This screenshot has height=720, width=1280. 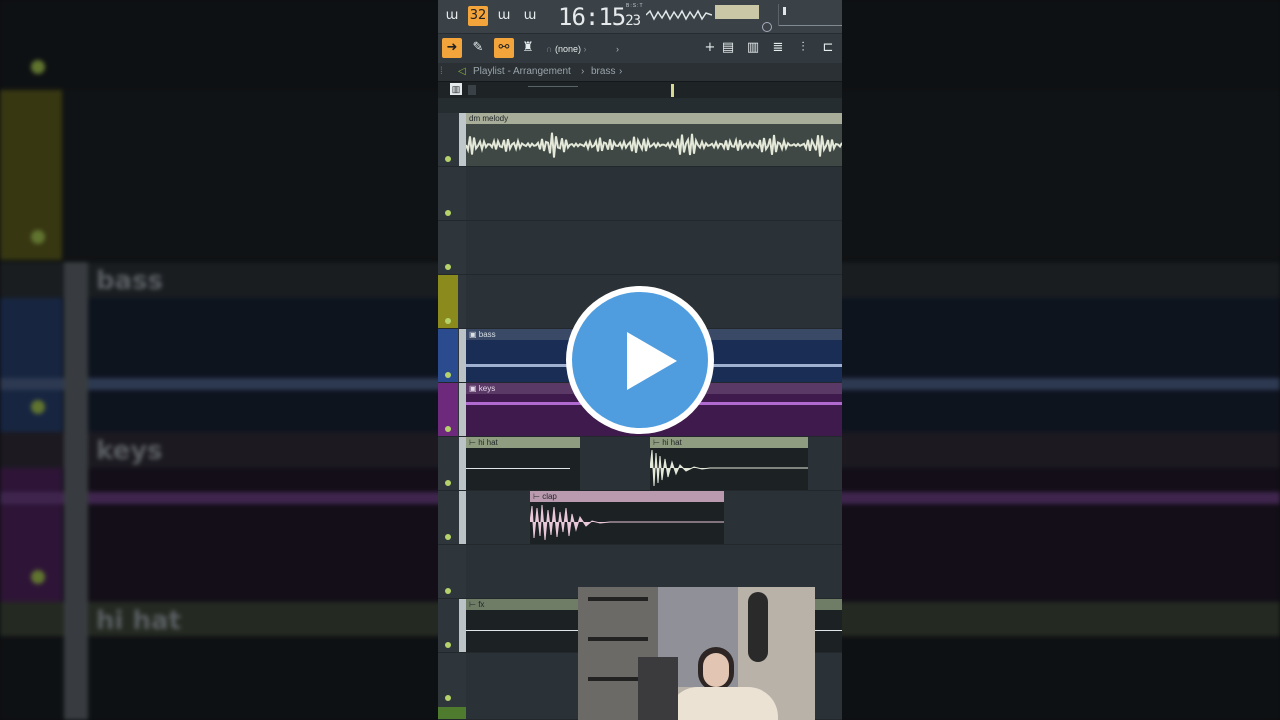 I want to click on oscilloscope-icon, so click(x=679, y=15).